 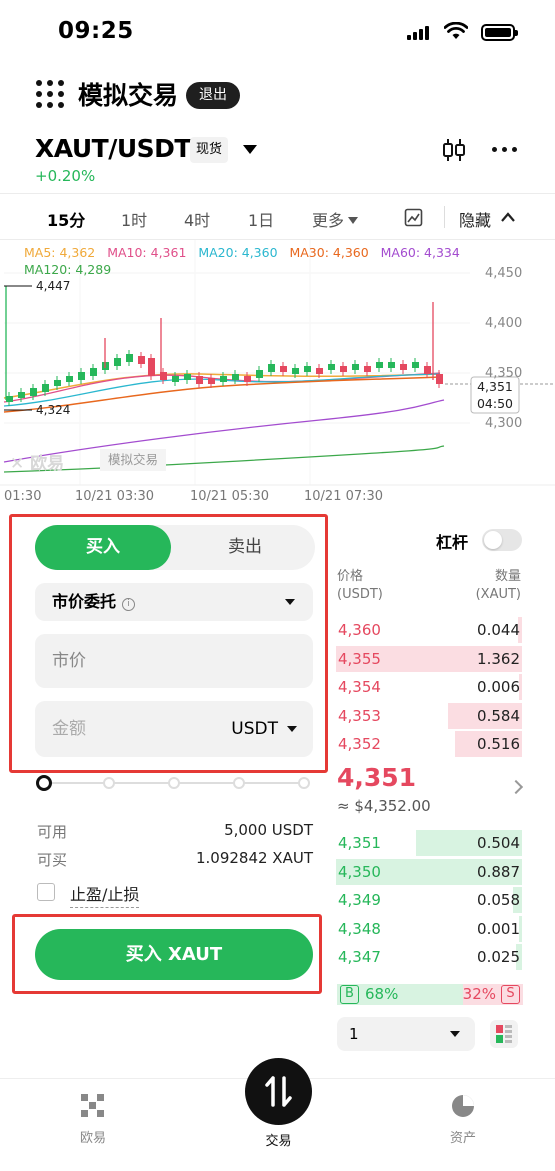 What do you see at coordinates (66, 219) in the screenshot?
I see `tab-15m: 15分` at bounding box center [66, 219].